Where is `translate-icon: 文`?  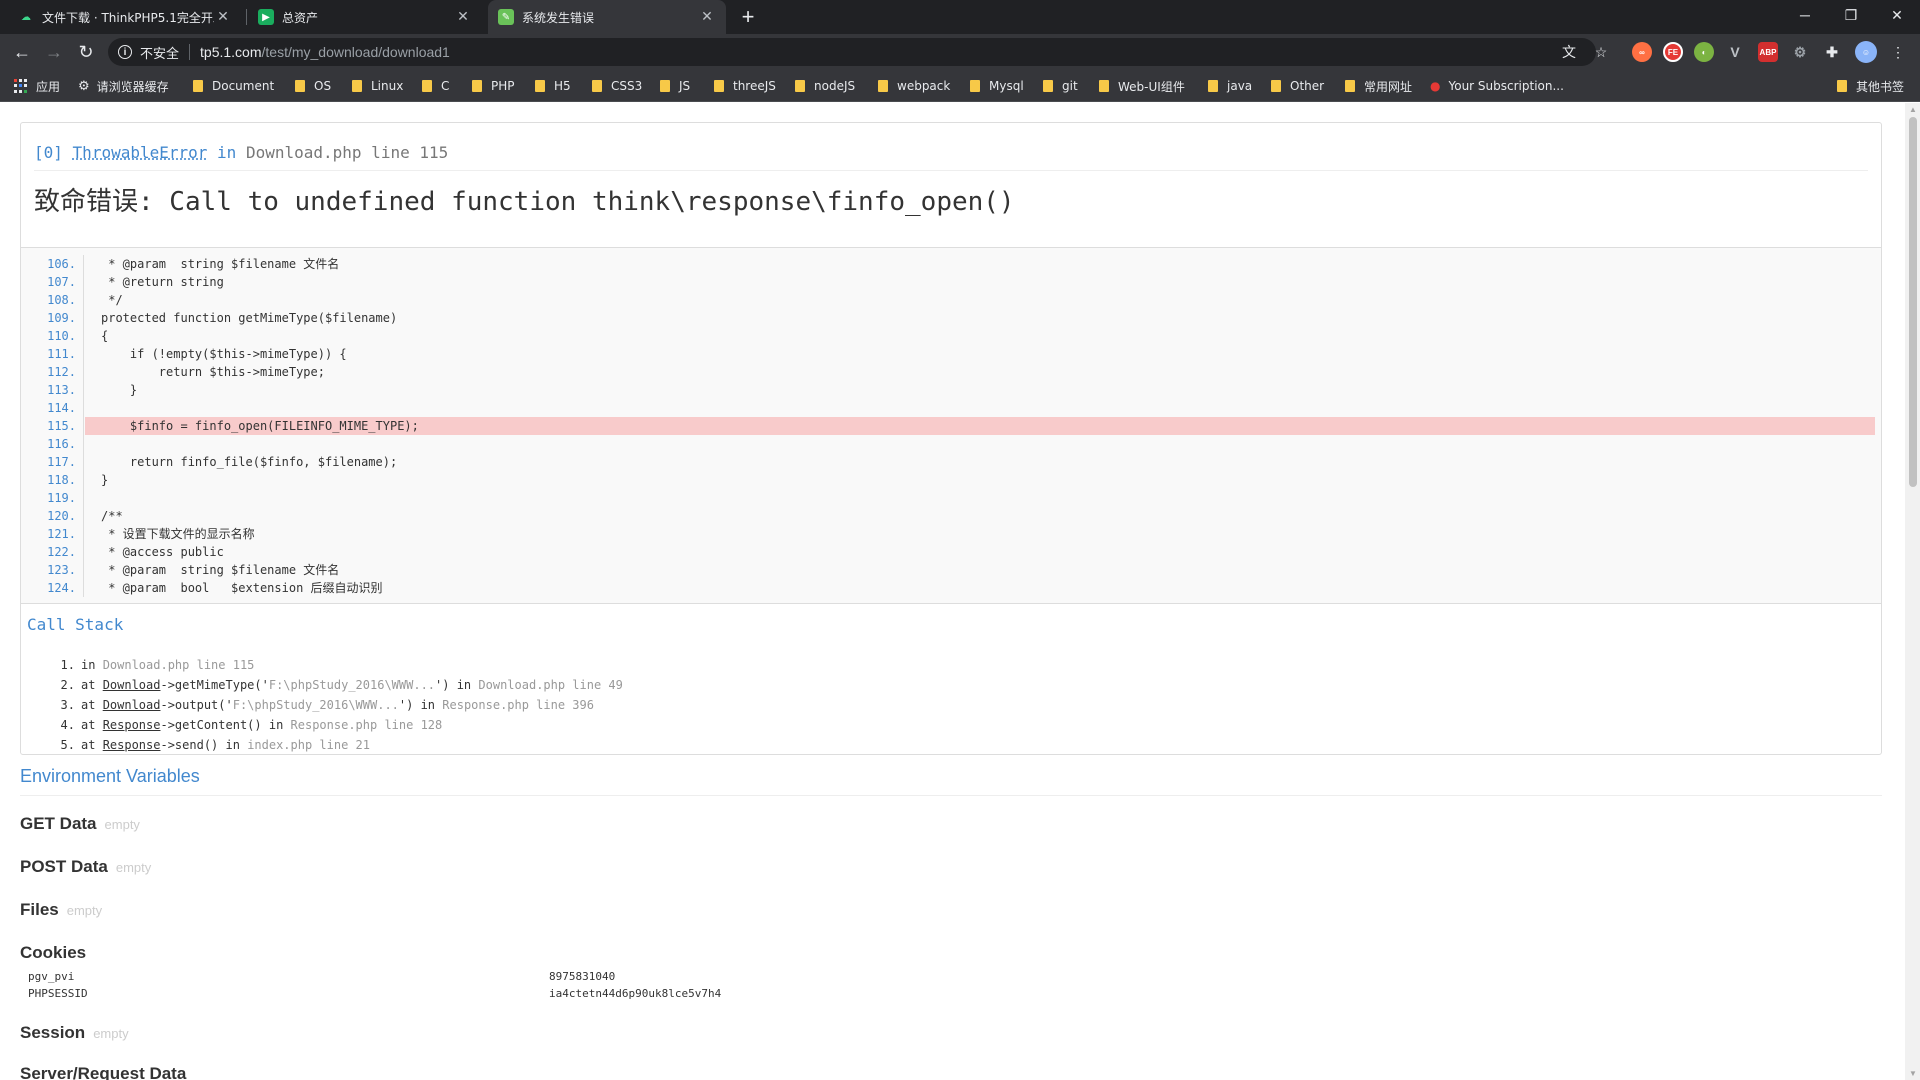
translate-icon: 文 is located at coordinates (1569, 52).